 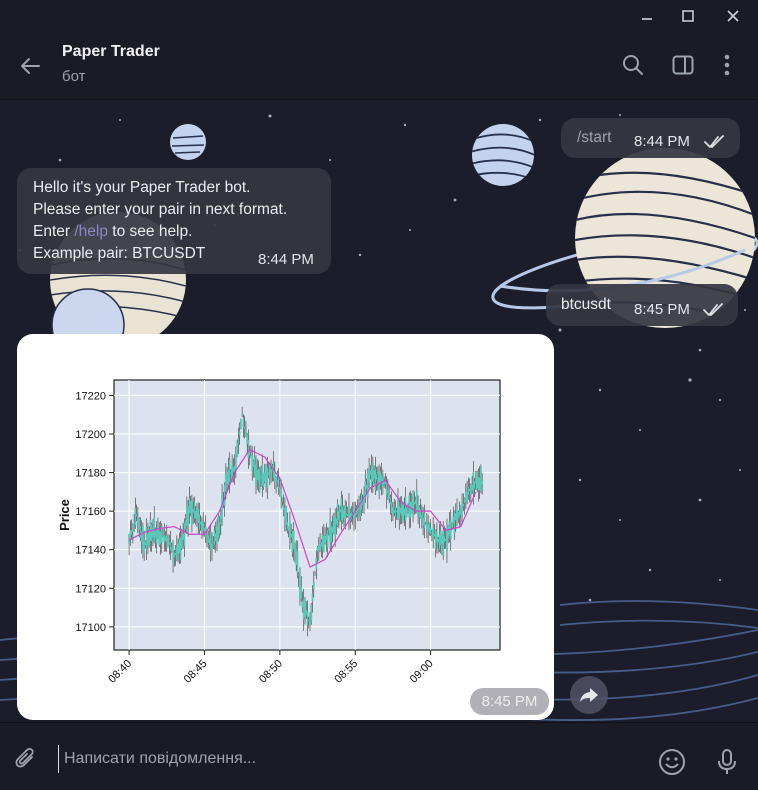 I want to click on chat-subtitle: бот, so click(x=74, y=76).